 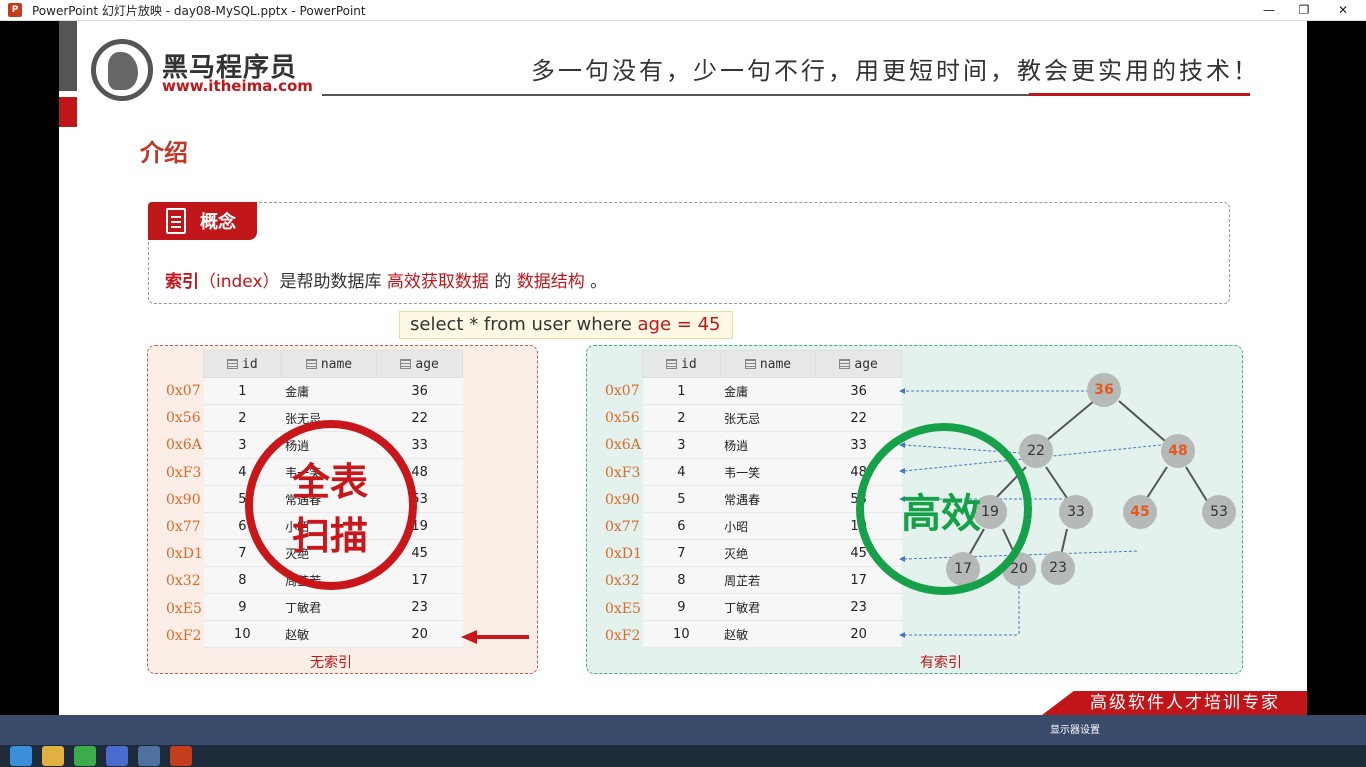 What do you see at coordinates (895, 71) in the screenshot?
I see `slogan: 多一句没有，少一句不行，用更短时间，教会更实用的技术！` at bounding box center [895, 71].